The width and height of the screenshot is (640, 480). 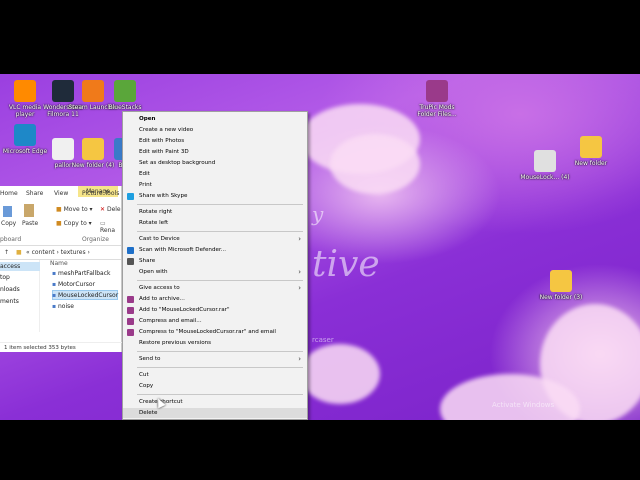 What do you see at coordinates (5, 277) in the screenshot?
I see `nav-item-desktop: top` at bounding box center [5, 277].